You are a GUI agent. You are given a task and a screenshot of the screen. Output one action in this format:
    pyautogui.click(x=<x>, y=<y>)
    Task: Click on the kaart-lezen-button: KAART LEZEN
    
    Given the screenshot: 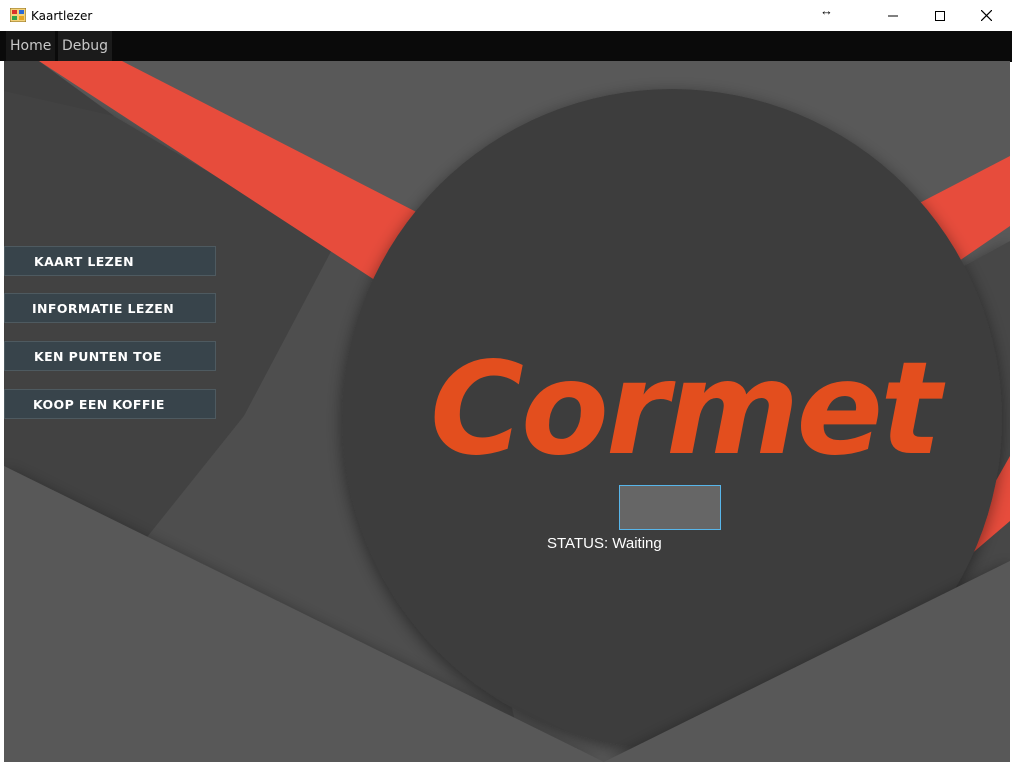 What is the action you would take?
    pyautogui.click(x=110, y=261)
    